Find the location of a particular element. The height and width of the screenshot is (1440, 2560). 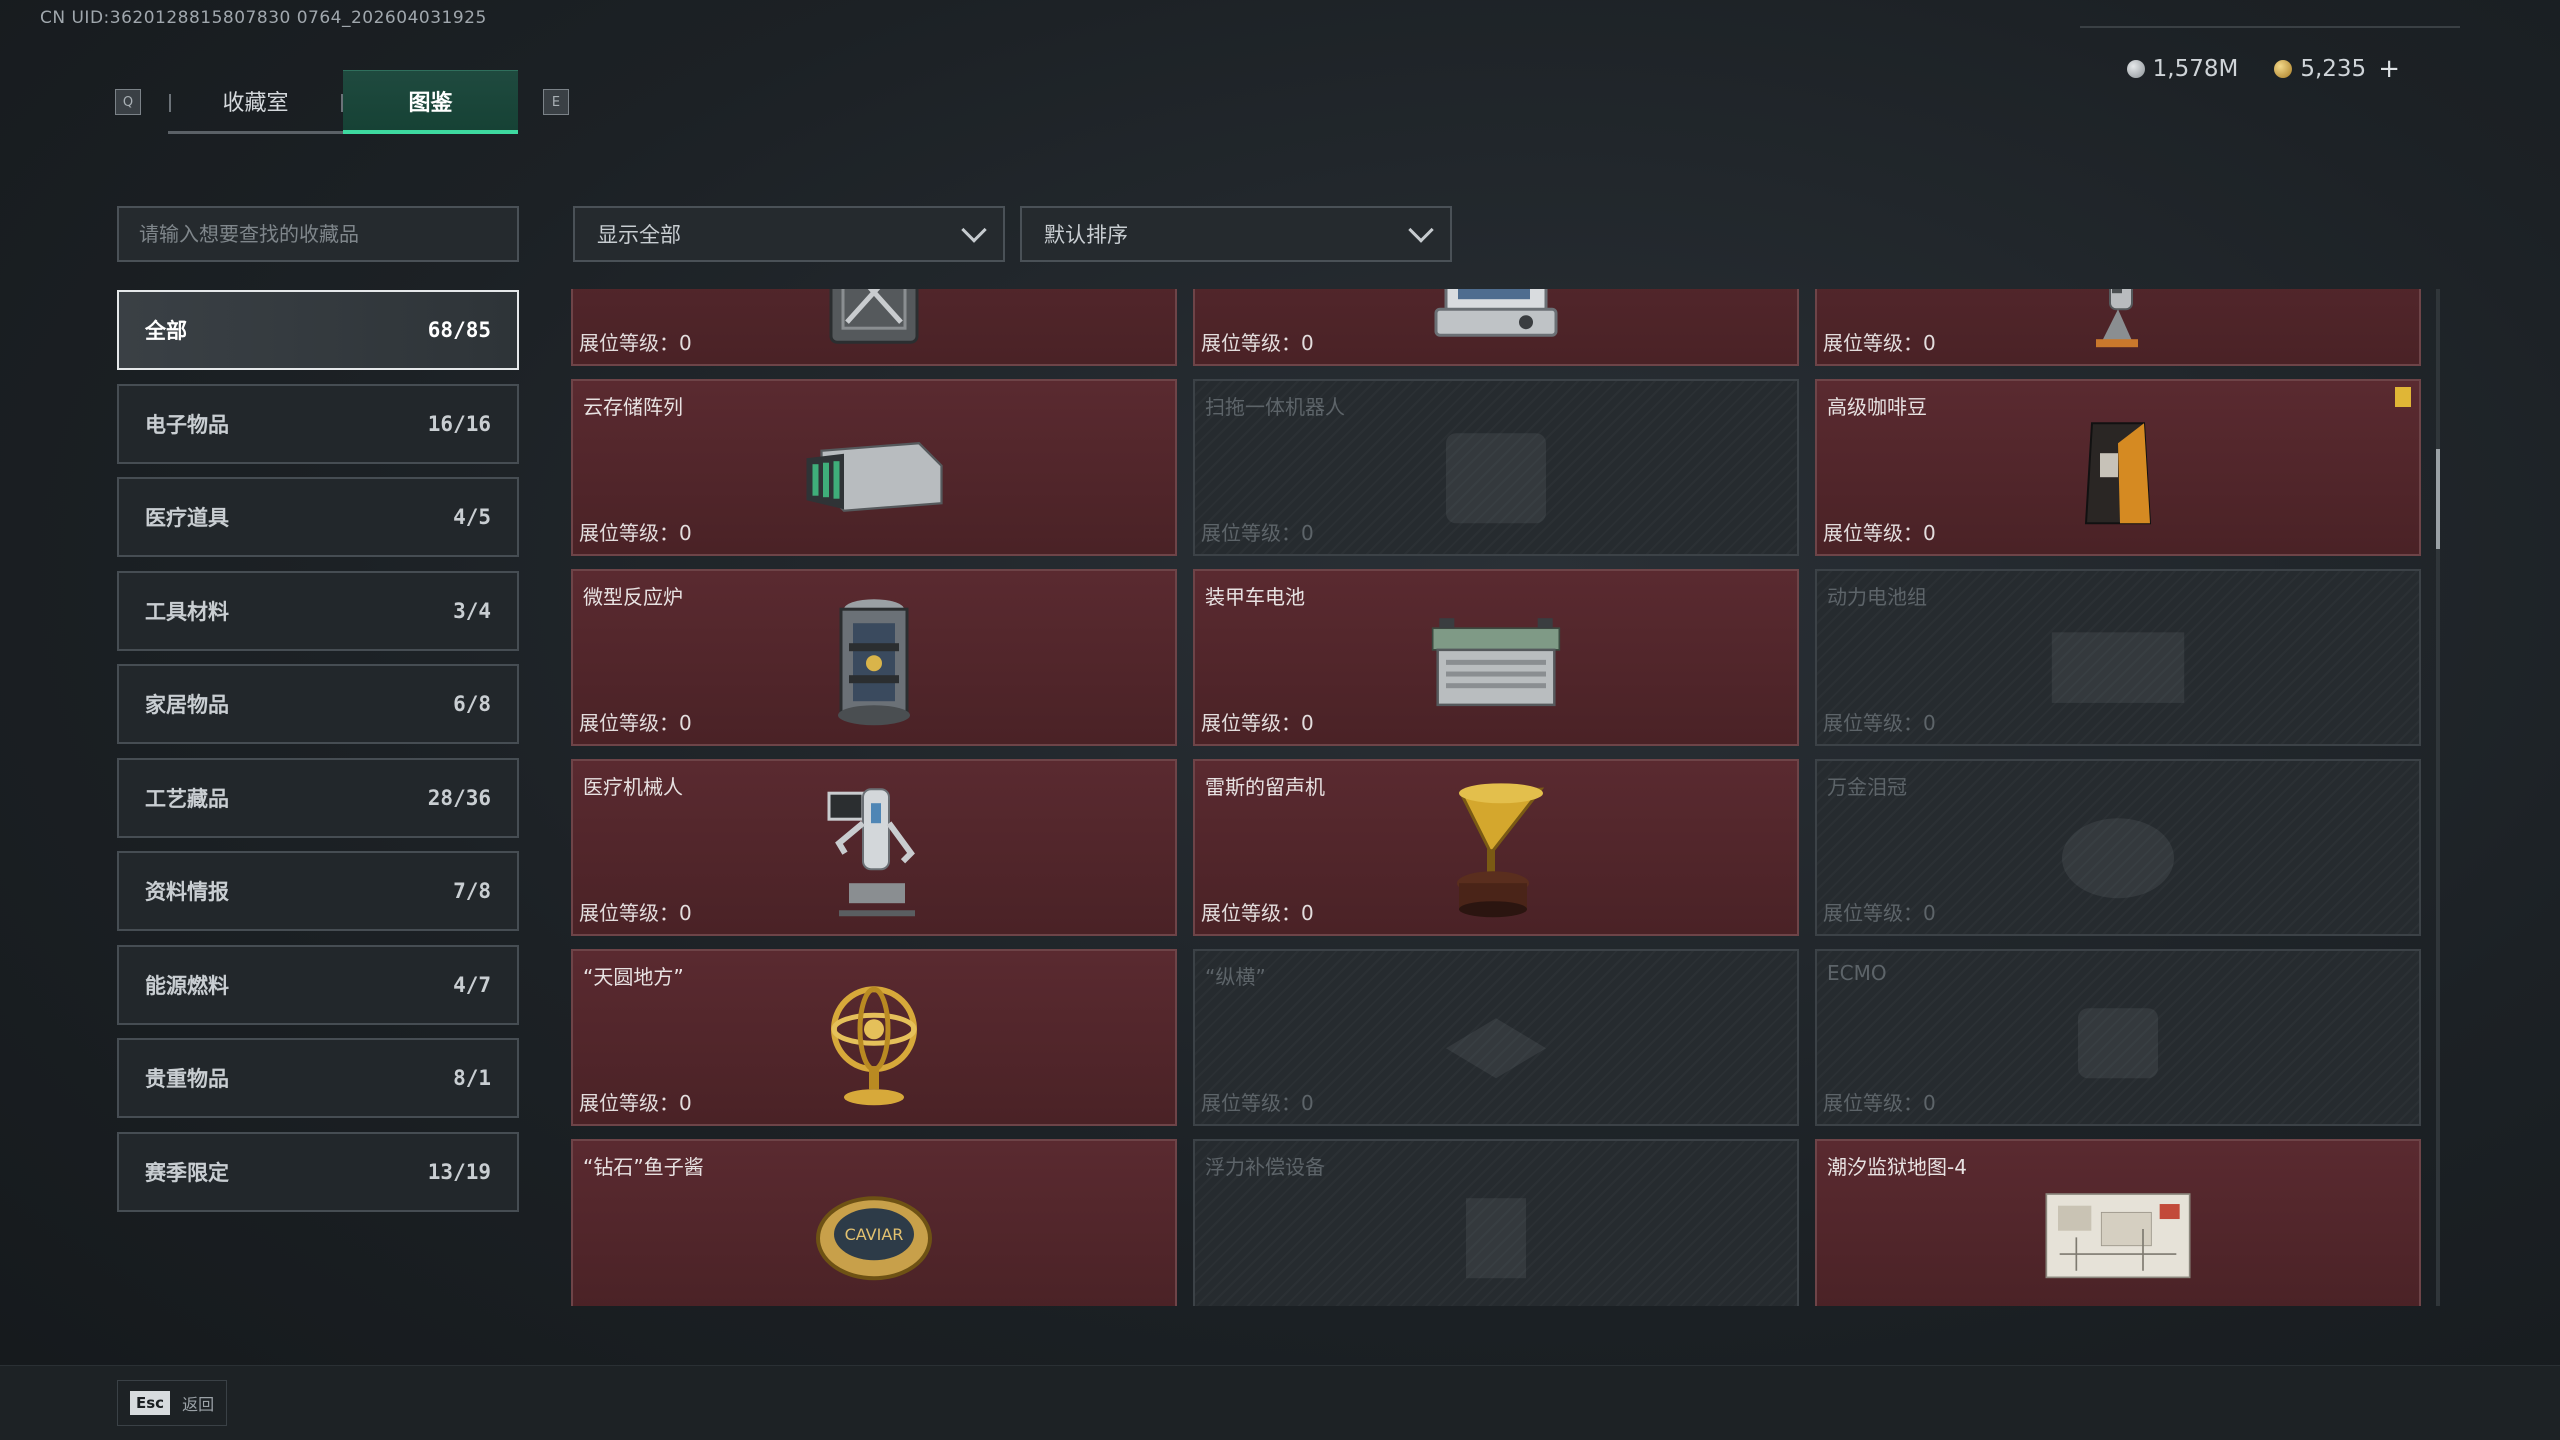

tab-collection-room: 收藏室 is located at coordinates (255, 102).